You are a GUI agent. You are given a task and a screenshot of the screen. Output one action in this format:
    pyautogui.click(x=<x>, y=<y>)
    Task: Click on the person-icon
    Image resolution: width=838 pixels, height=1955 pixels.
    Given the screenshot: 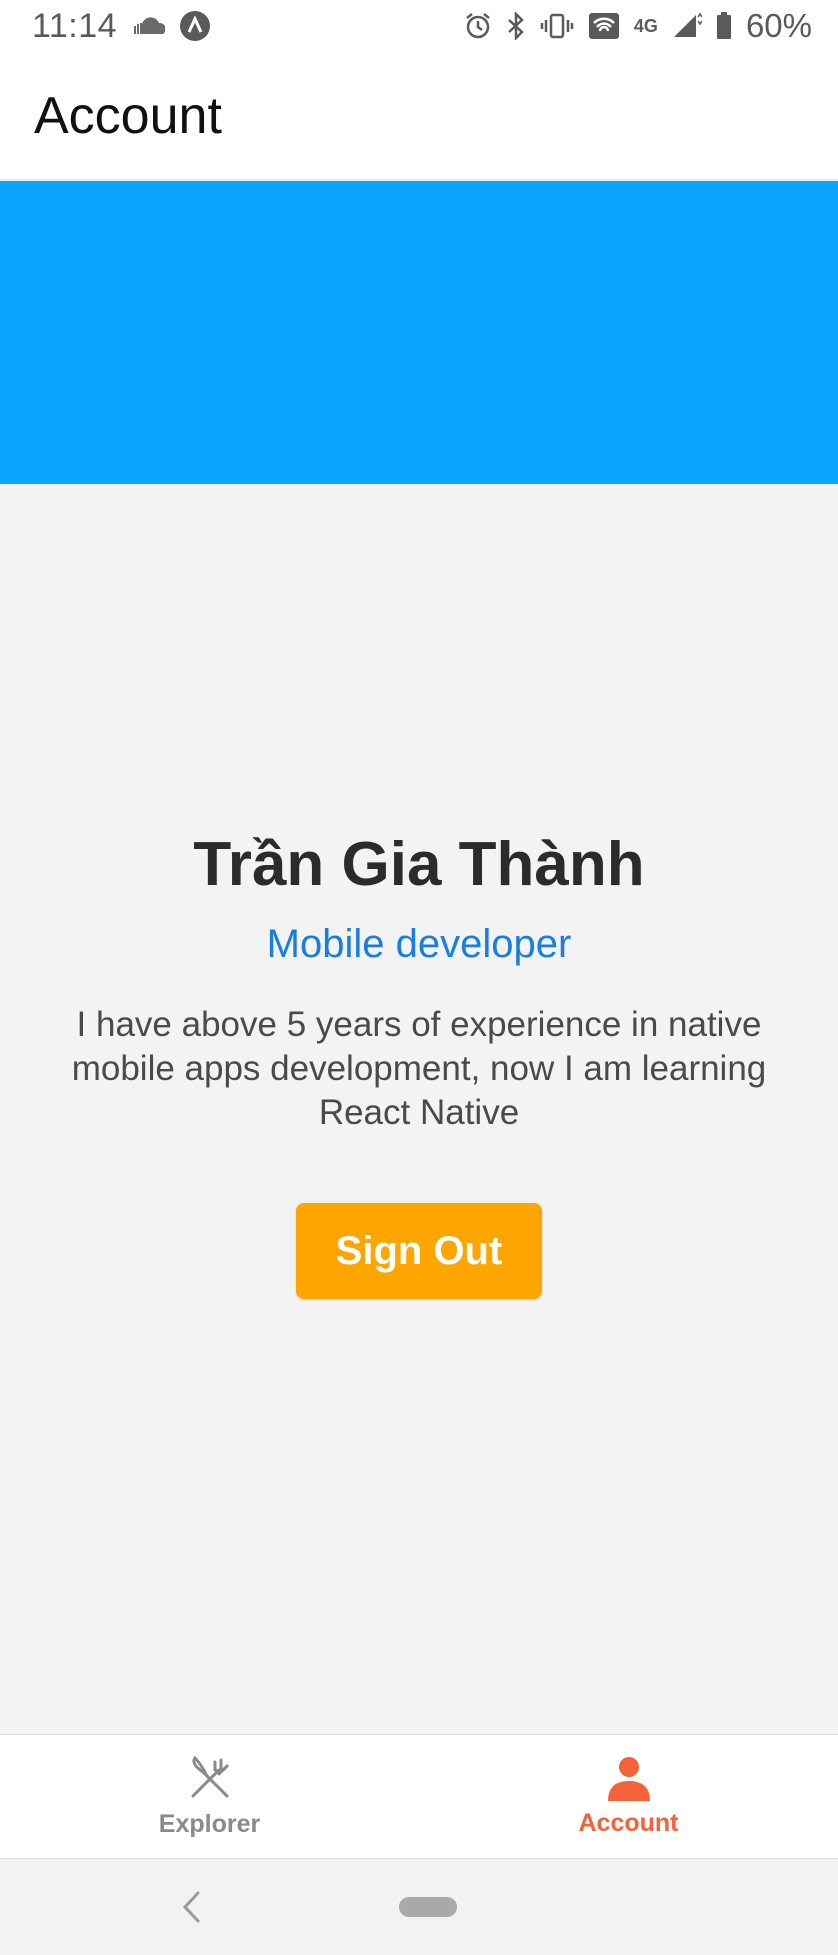 What is the action you would take?
    pyautogui.click(x=629, y=1779)
    